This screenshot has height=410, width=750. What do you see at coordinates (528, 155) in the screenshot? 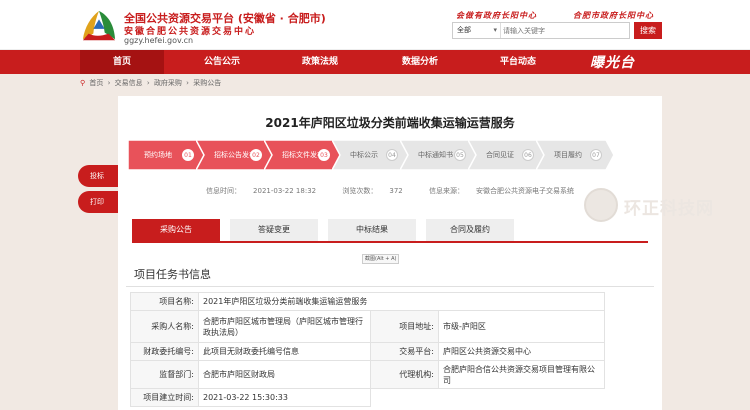
I see `step-number: 06` at bounding box center [528, 155].